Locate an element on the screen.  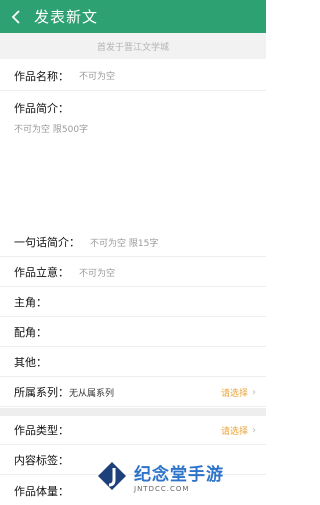
watermark-text: 纪念堂手游 JNTDCC.COM is located at coordinates (179, 476).